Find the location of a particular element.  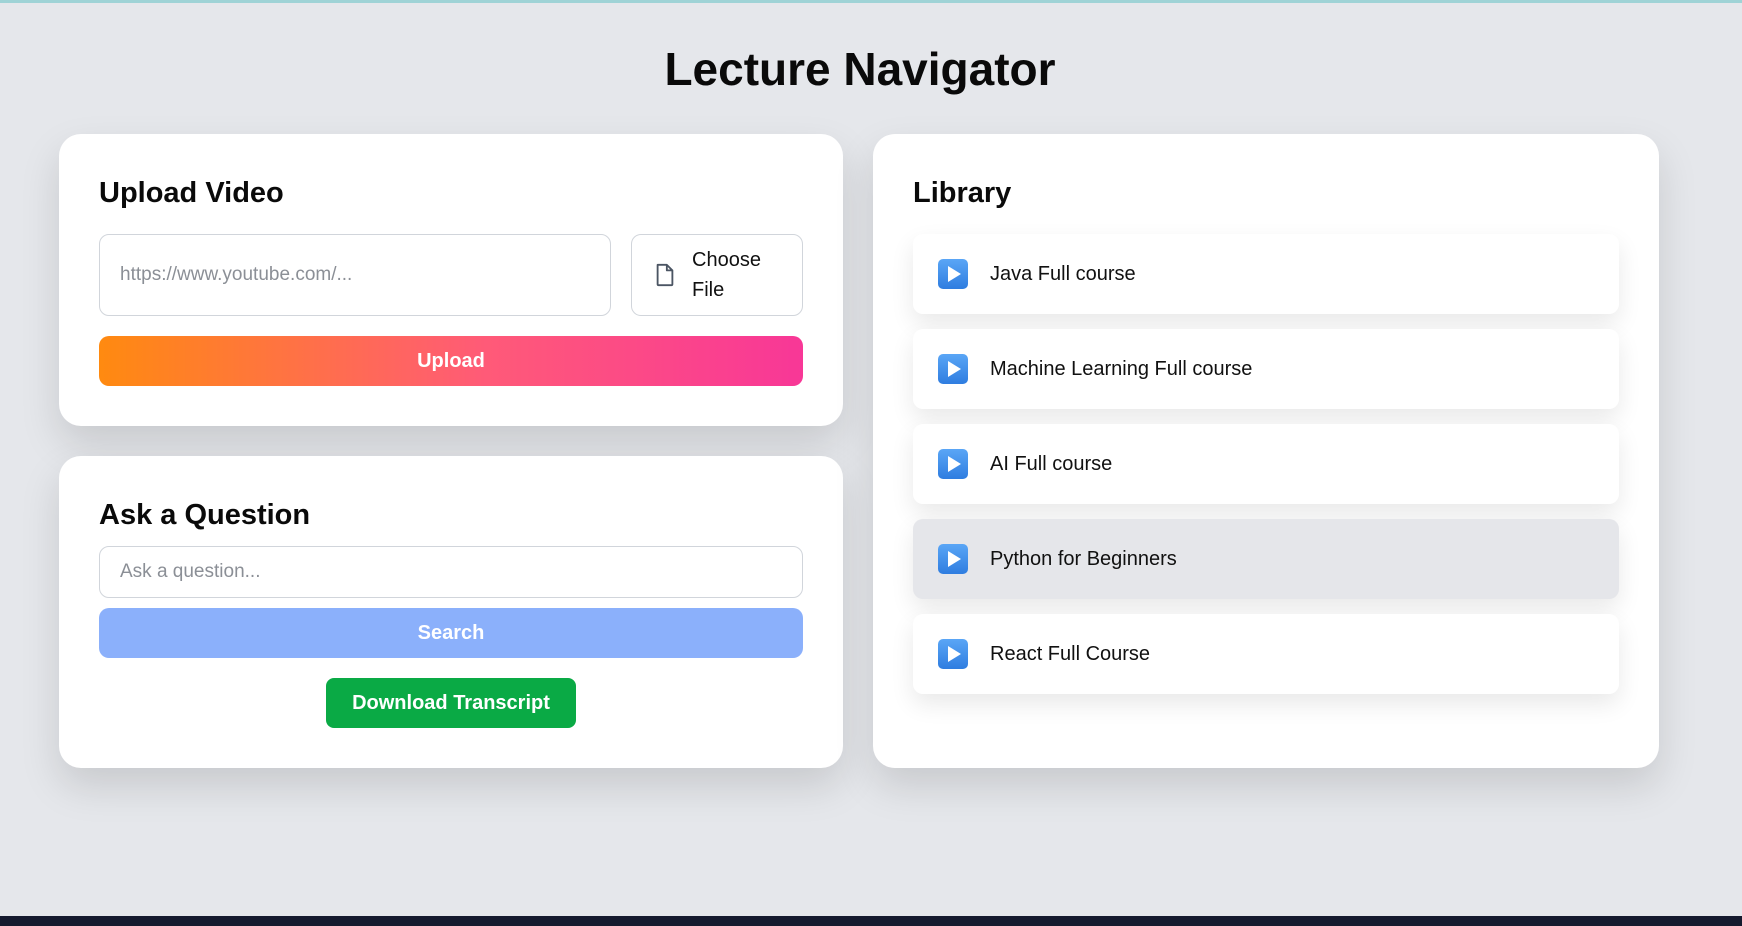

search-button: Search is located at coordinates (451, 633).